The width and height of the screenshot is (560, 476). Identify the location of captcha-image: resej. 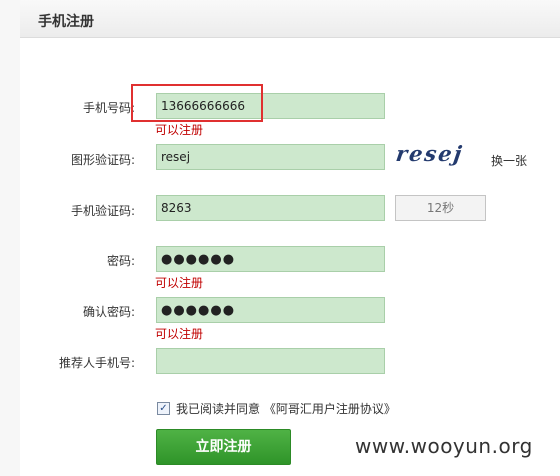
(429, 155).